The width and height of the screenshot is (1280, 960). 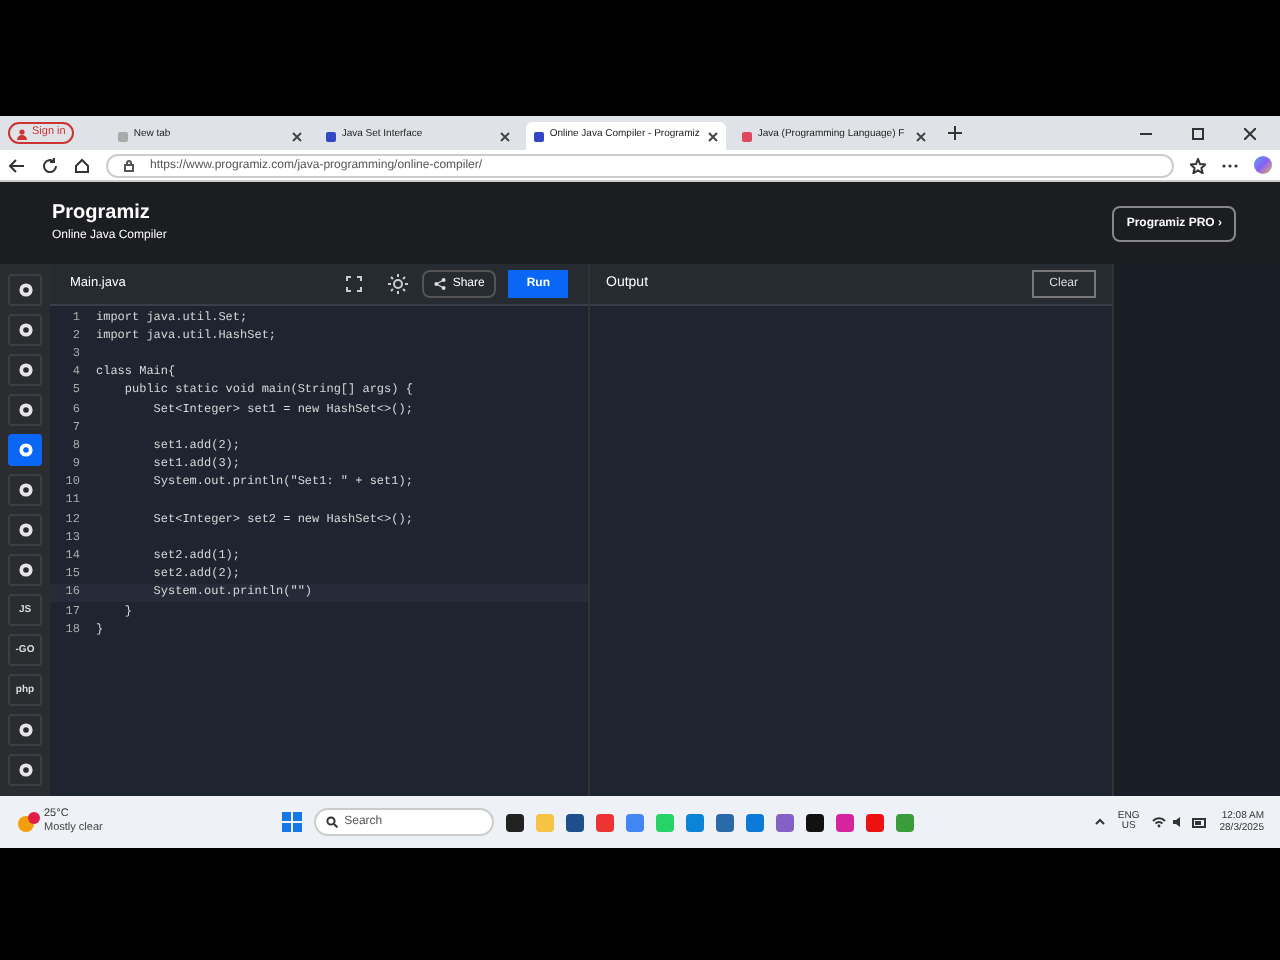 I want to click on home-icon, so click(x=82, y=165).